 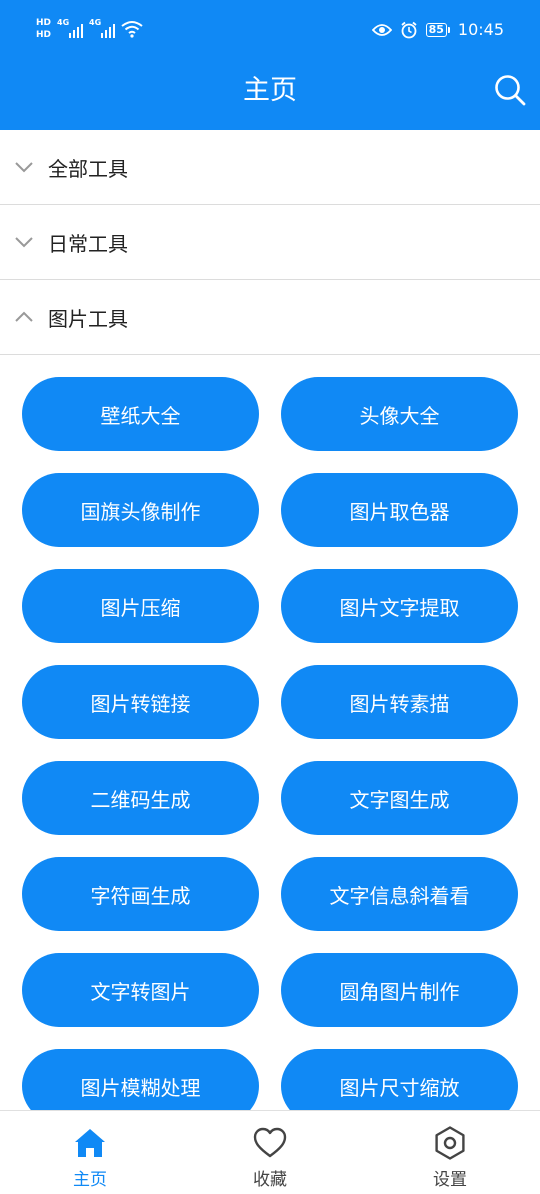 What do you see at coordinates (140, 606) in the screenshot?
I see `tool-button: 图片压缩` at bounding box center [140, 606].